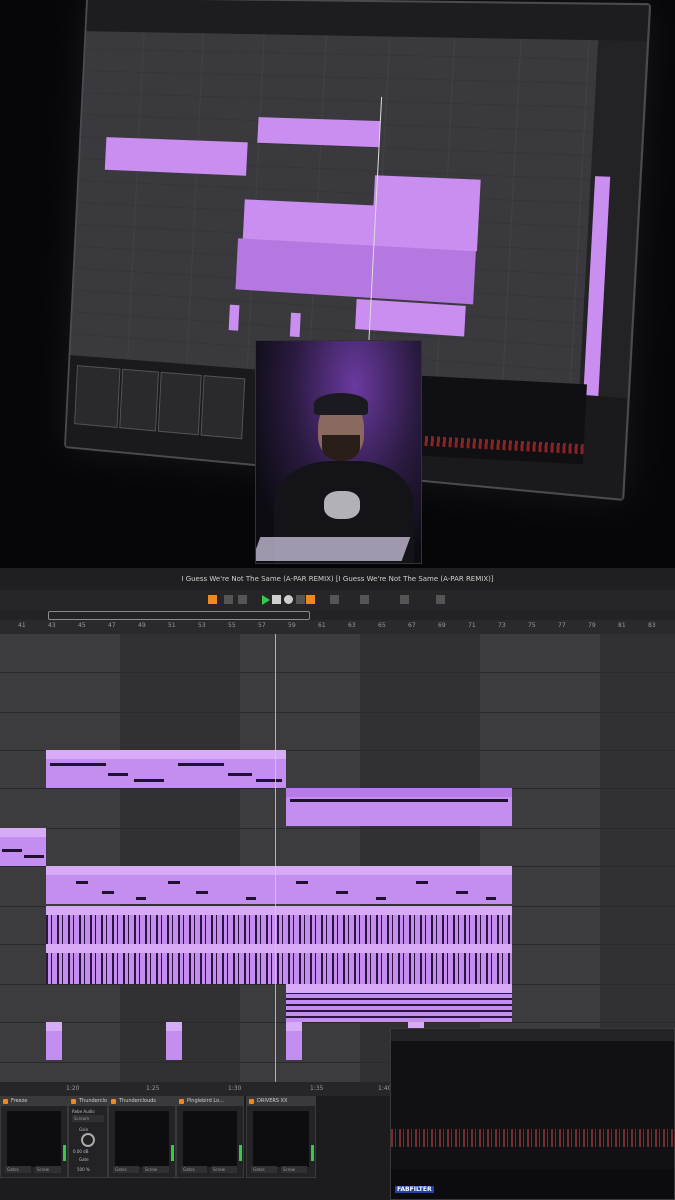 This screenshot has width=675, height=1200. I want to click on plugin-titlebar, so click(532, 1035).